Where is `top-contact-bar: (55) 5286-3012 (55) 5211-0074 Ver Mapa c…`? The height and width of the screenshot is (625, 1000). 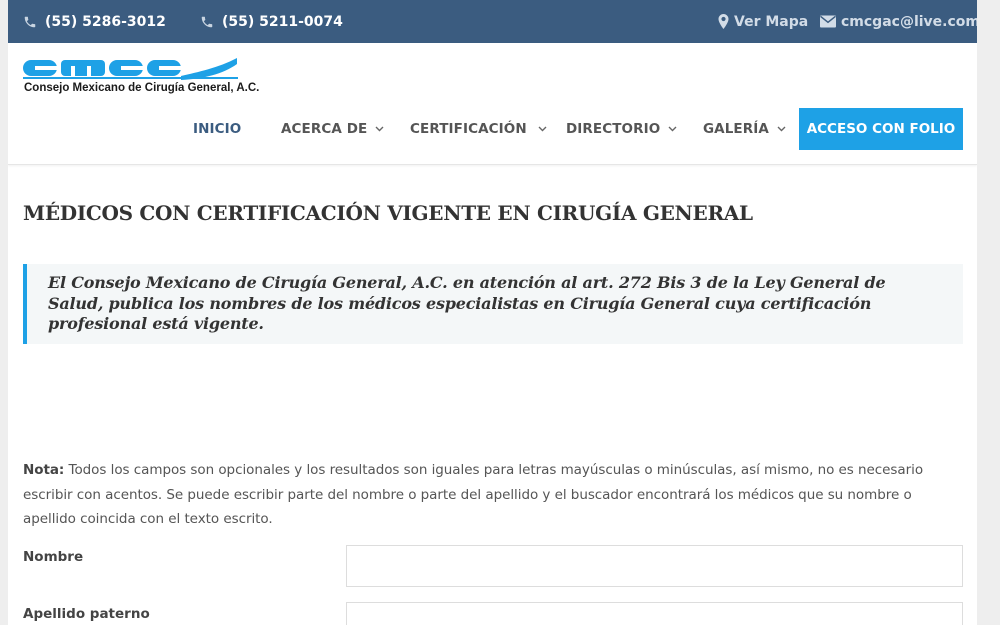
top-contact-bar: (55) 5286-3012 (55) 5211-0074 Ver Mapa c… is located at coordinates (492, 21).